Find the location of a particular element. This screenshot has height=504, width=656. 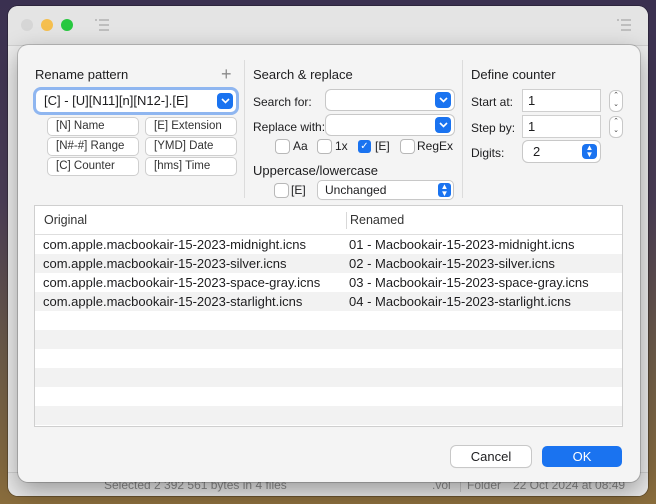

step-value: 1 is located at coordinates (532, 126).